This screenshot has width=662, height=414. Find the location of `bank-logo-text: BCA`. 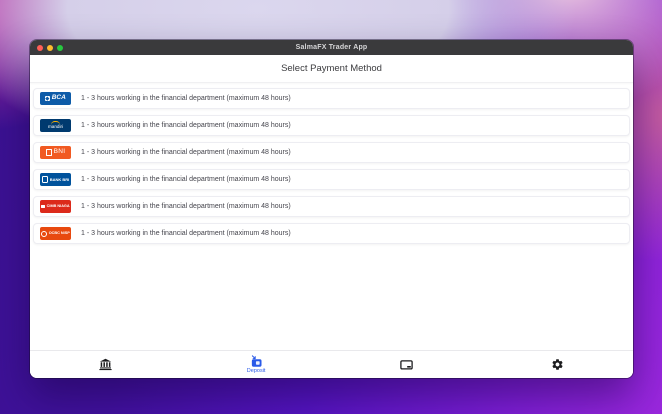

bank-logo-text: BCA is located at coordinates (58, 98).